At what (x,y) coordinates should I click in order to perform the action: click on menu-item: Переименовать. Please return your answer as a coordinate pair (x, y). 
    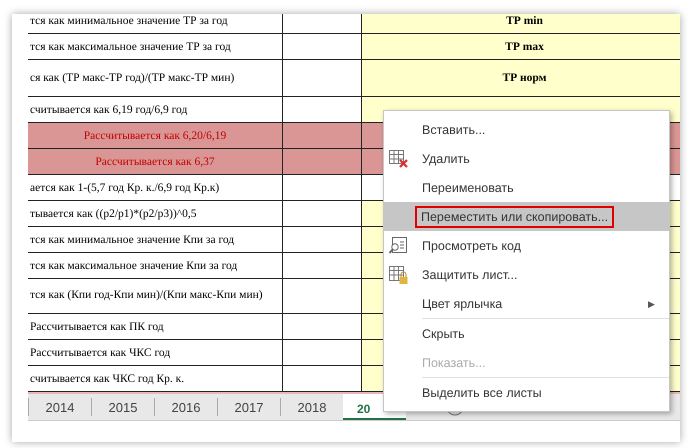
    Looking at the image, I should click on (526, 187).